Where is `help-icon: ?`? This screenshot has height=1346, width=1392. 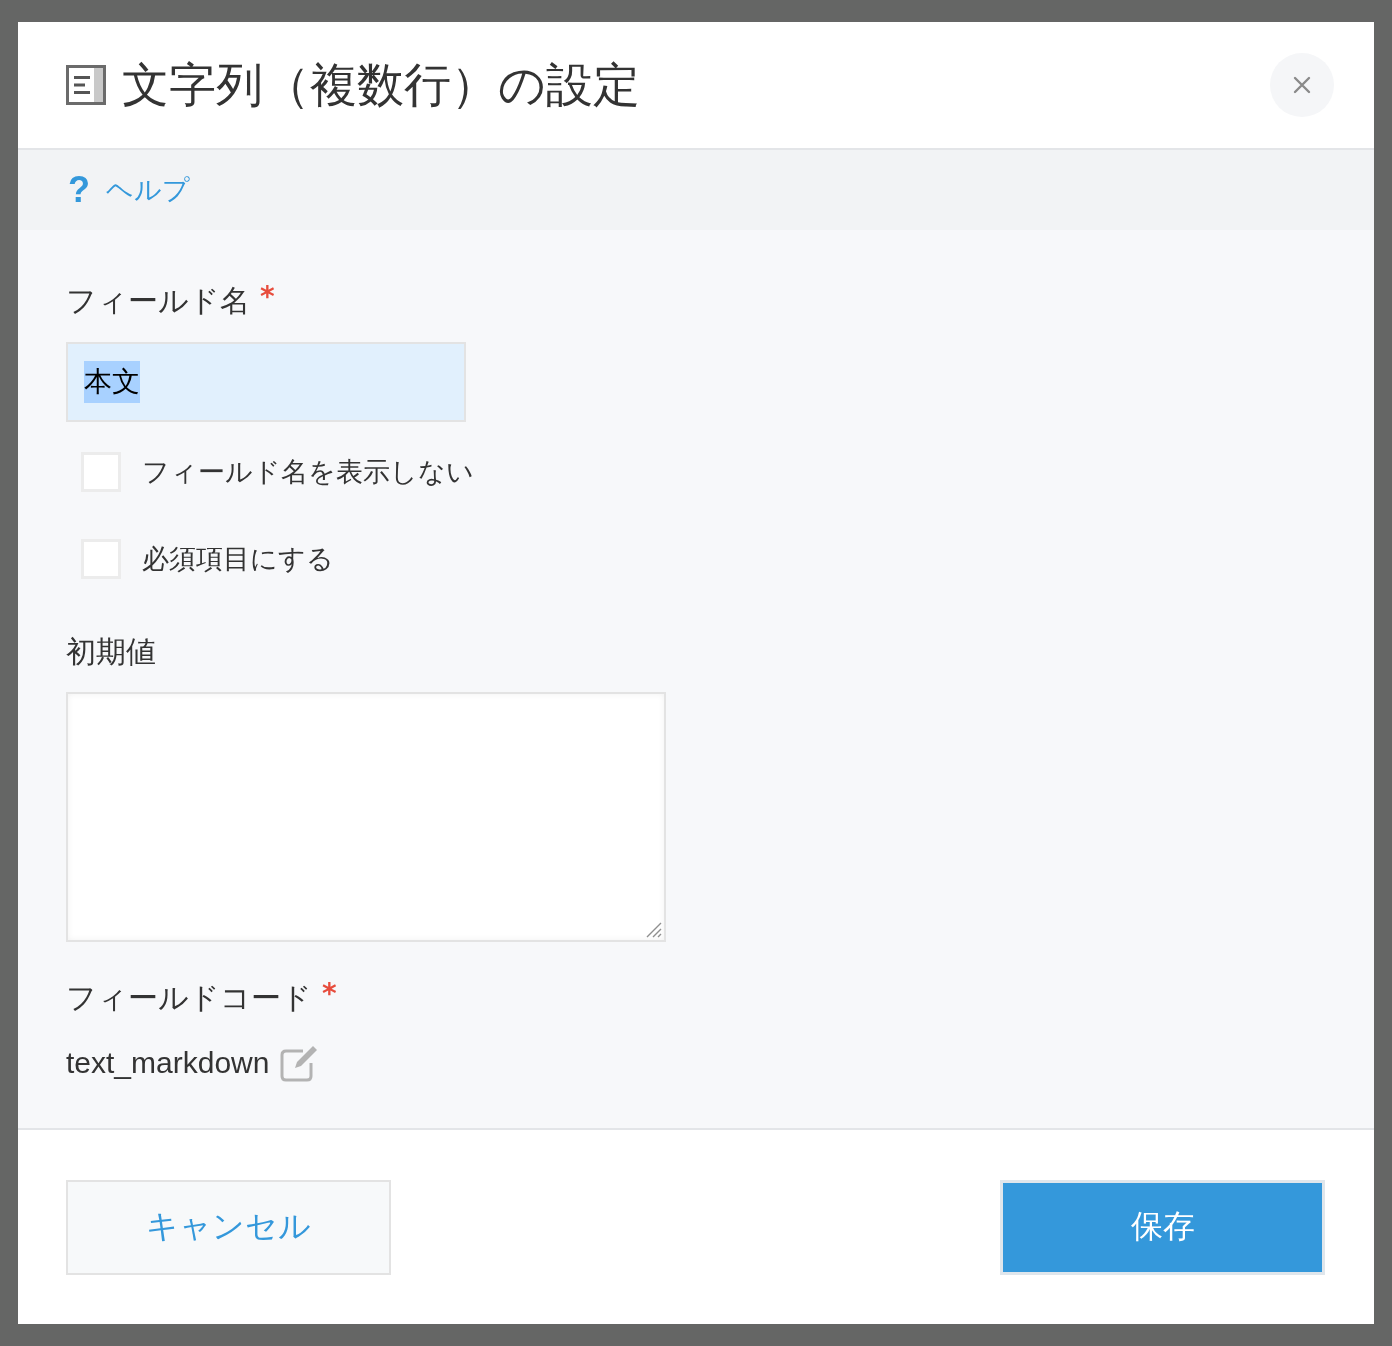 help-icon: ? is located at coordinates (79, 190).